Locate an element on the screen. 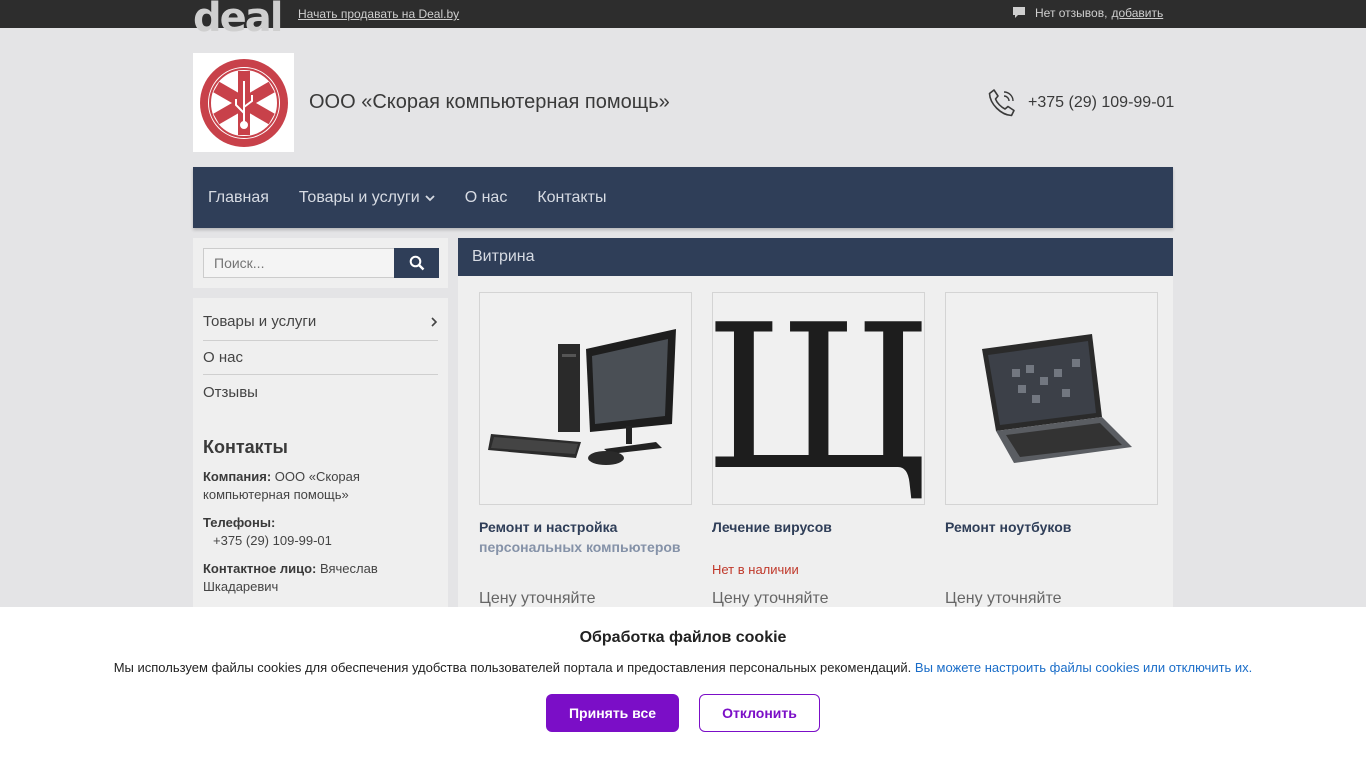 The height and width of the screenshot is (768, 1366). deal-logo: deal is located at coordinates (238, 19).